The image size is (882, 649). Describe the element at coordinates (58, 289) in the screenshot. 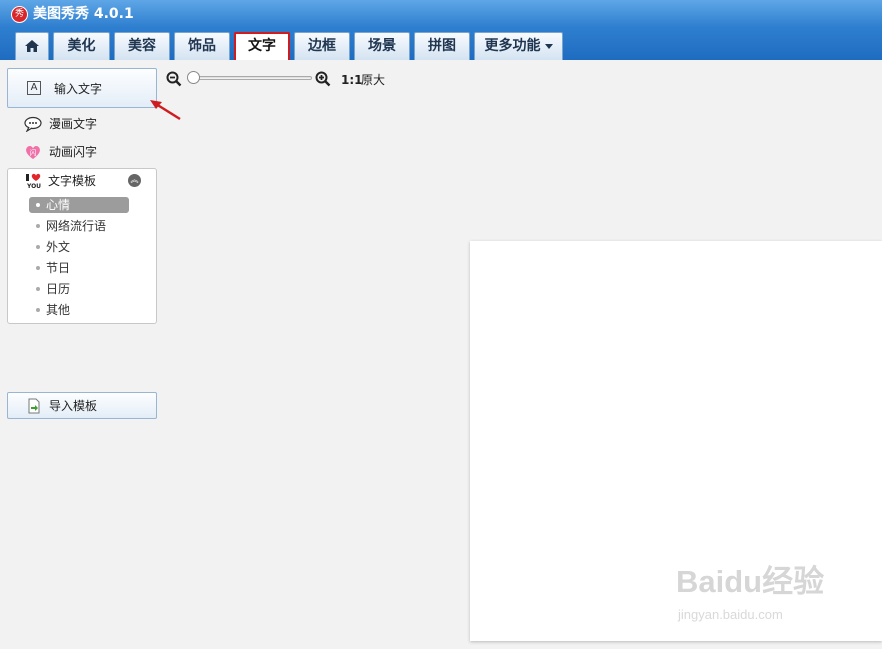

I see `category-label: 日历` at that location.